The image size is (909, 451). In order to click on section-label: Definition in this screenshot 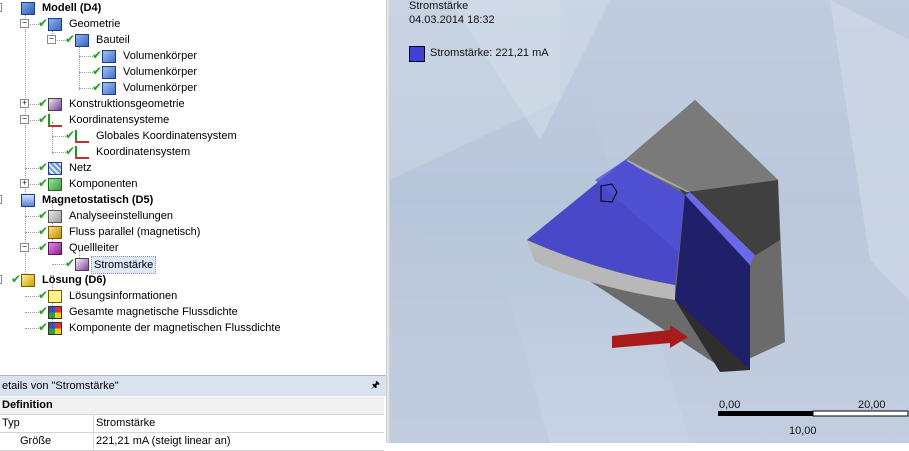, I will do `click(27, 405)`.